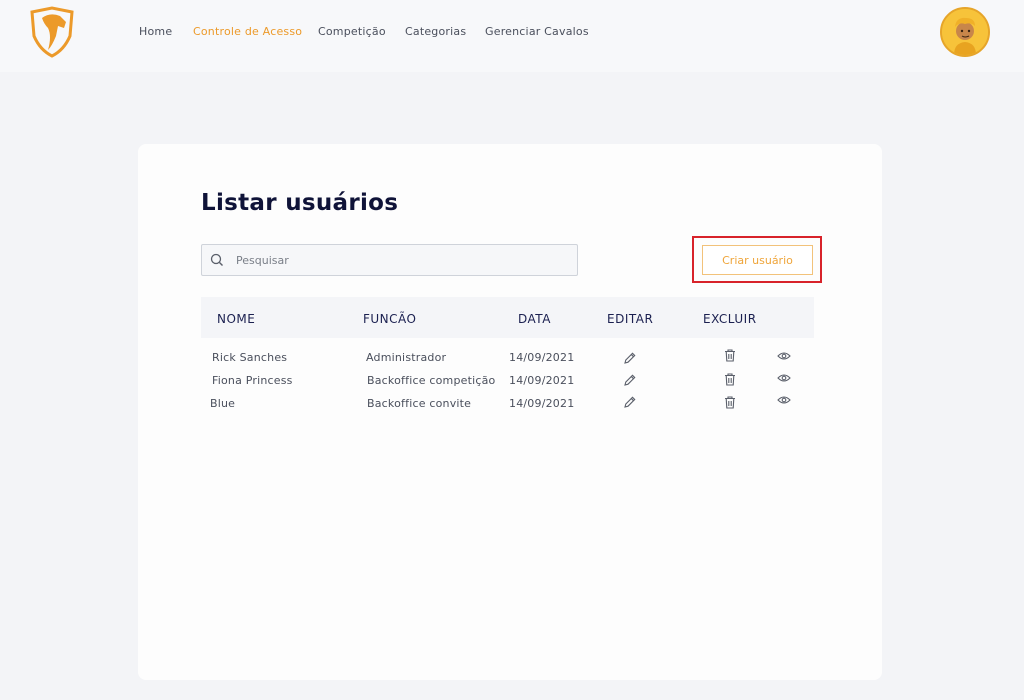 The image size is (1024, 700). Describe the element at coordinates (250, 357) in the screenshot. I see `cell-nome: Rick Sanches` at that location.